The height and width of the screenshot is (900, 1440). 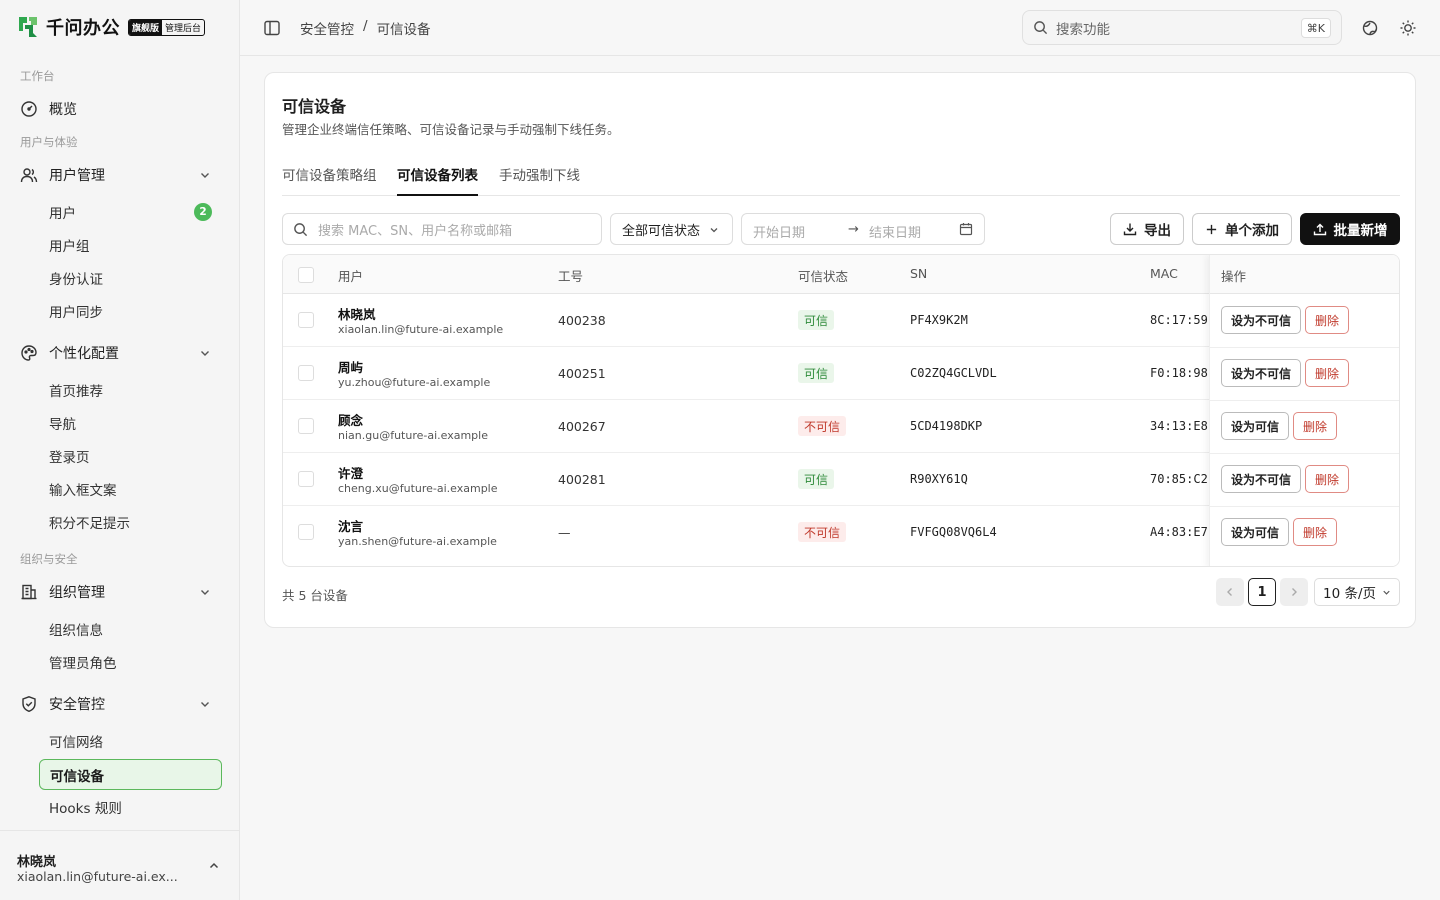 What do you see at coordinates (76, 312) in the screenshot?
I see `sidebar-item-label: 用户同步` at bounding box center [76, 312].